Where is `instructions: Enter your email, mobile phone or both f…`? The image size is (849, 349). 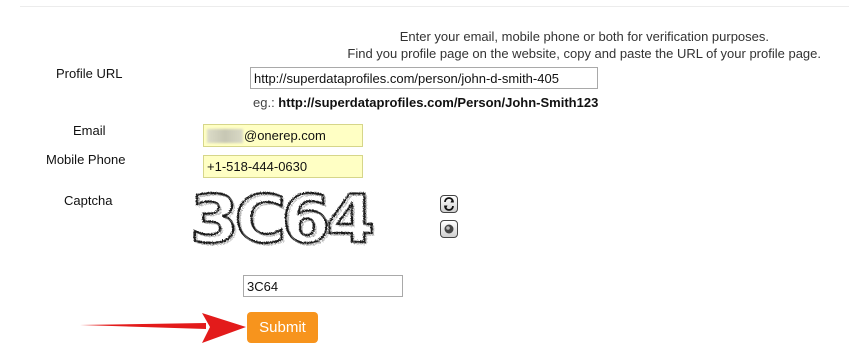 instructions: Enter your email, mobile phone or both f… is located at coordinates (511, 45).